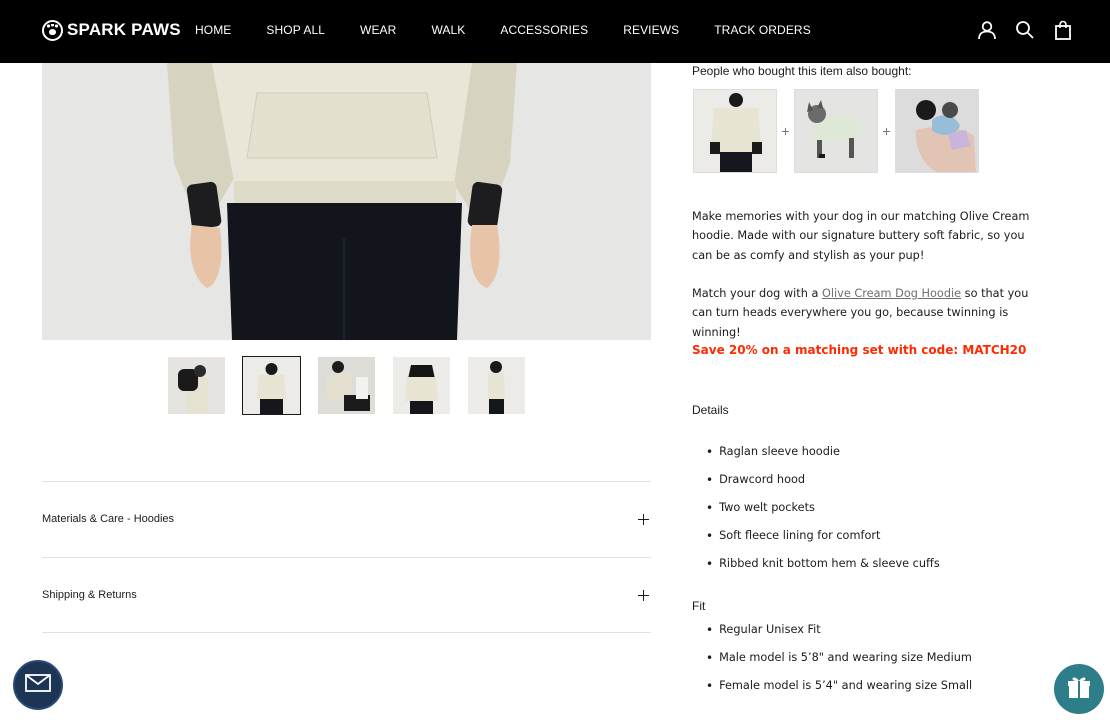 The width and height of the screenshot is (1110, 720). Describe the element at coordinates (710, 410) in the screenshot. I see `details-heading: Details` at that location.